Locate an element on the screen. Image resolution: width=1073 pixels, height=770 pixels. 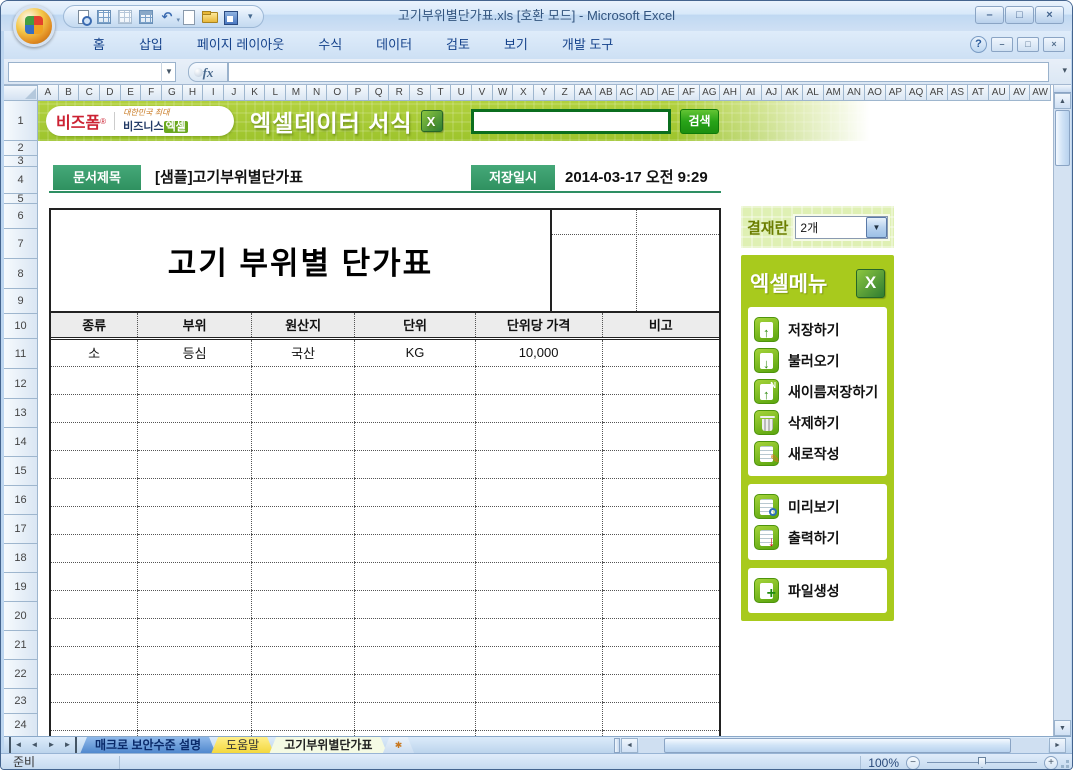
column-header-cell: AP is located at coordinates (896, 93).